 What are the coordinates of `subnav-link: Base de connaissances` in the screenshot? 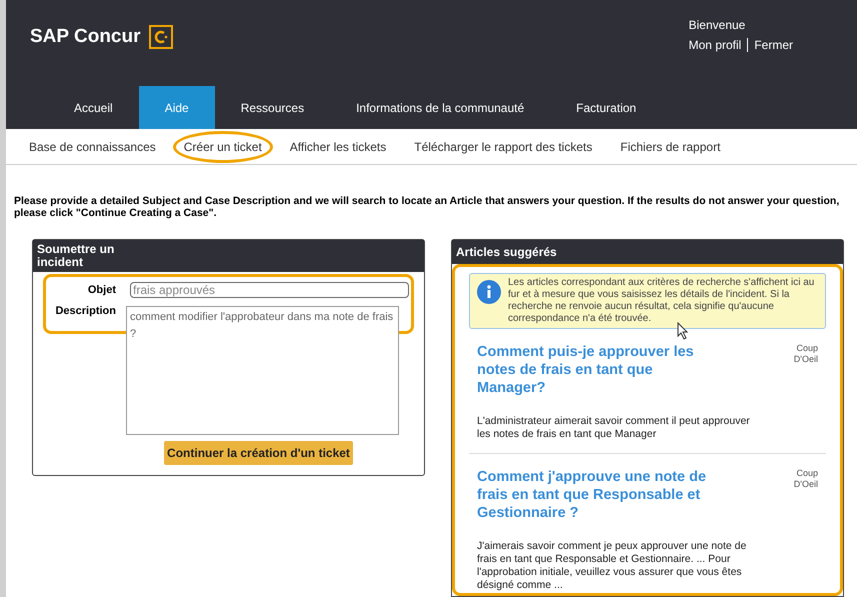 It's located at (92, 146).